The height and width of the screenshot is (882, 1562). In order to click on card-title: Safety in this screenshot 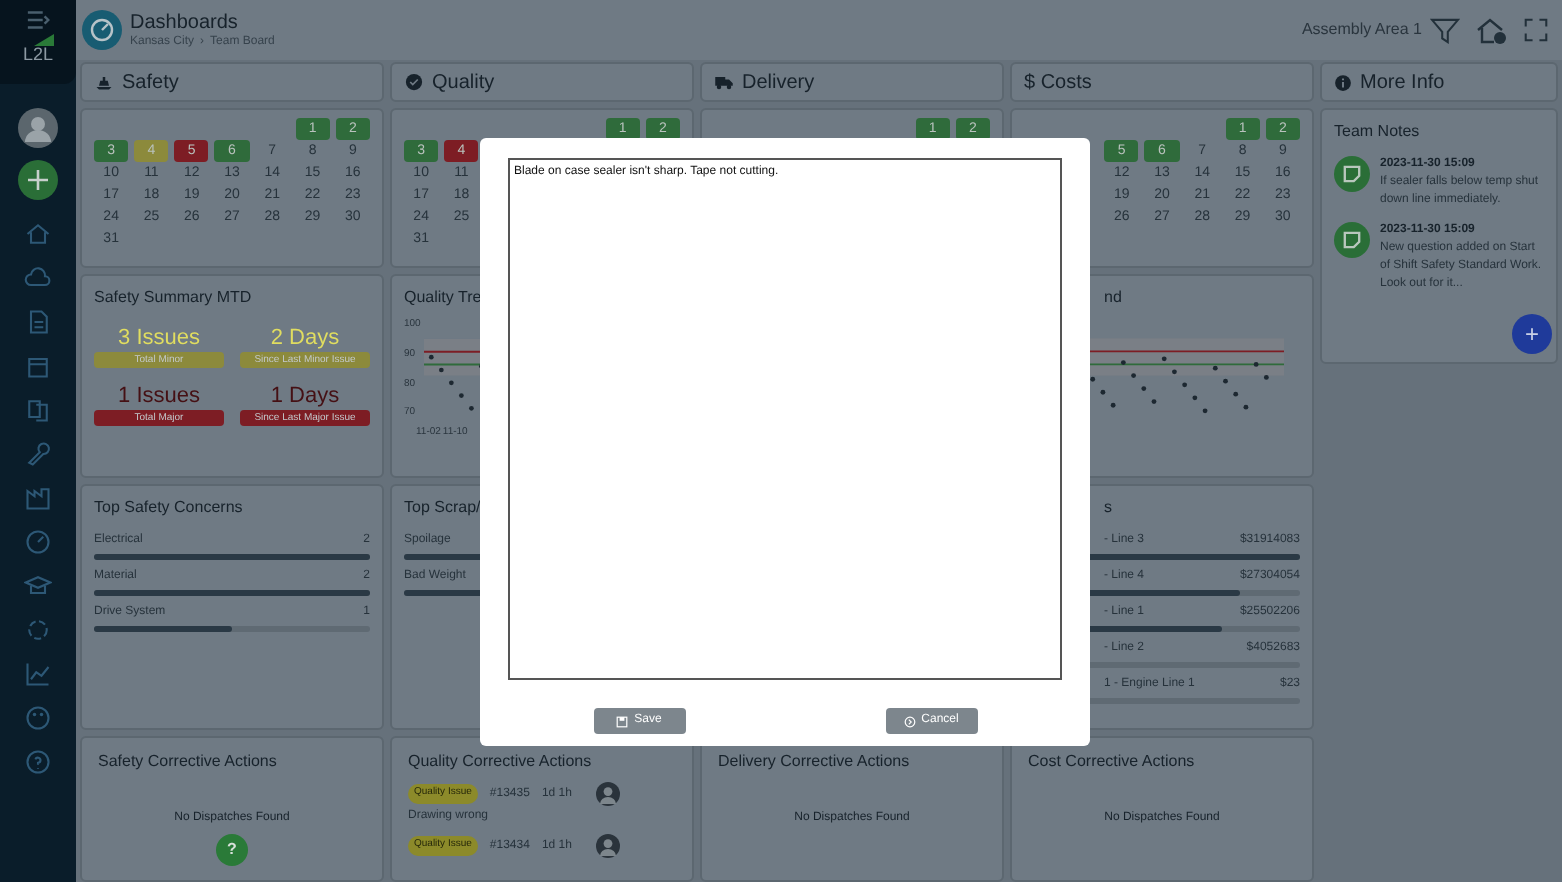, I will do `click(150, 83)`.